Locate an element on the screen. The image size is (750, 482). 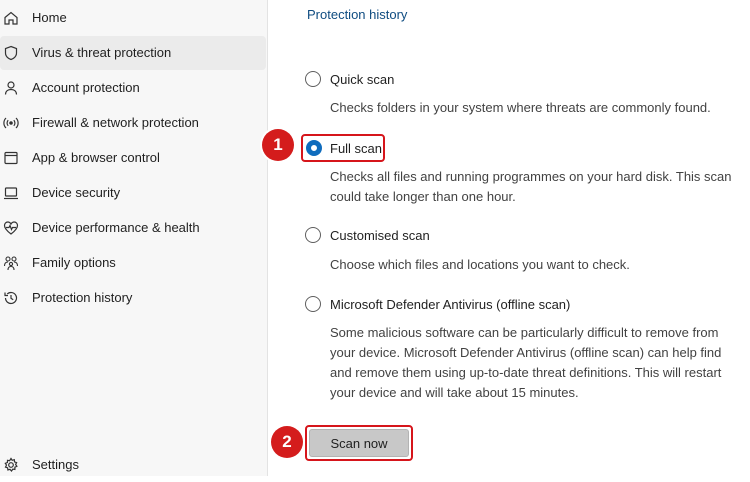
sidebar-item-label: Account protection is located at coordinates (86, 87).